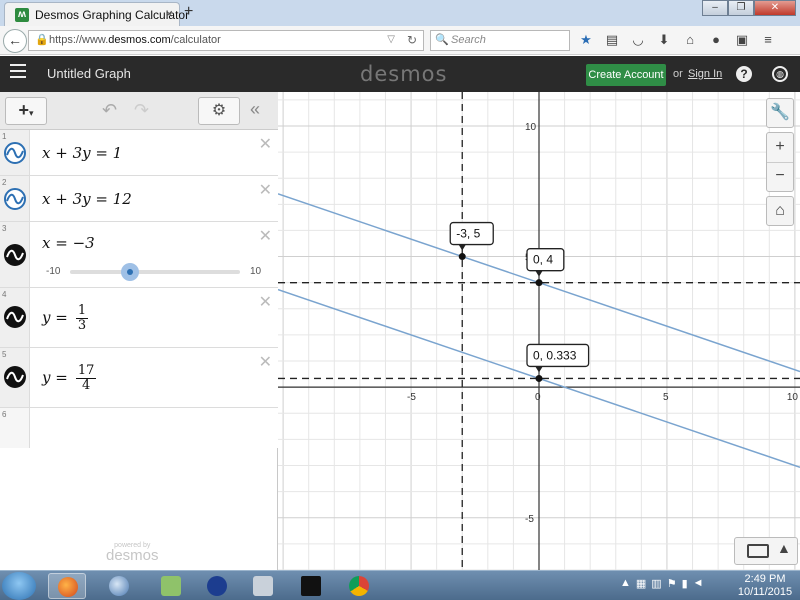  Describe the element at coordinates (109, 110) in the screenshot. I see `undo-icon: ↶` at that location.